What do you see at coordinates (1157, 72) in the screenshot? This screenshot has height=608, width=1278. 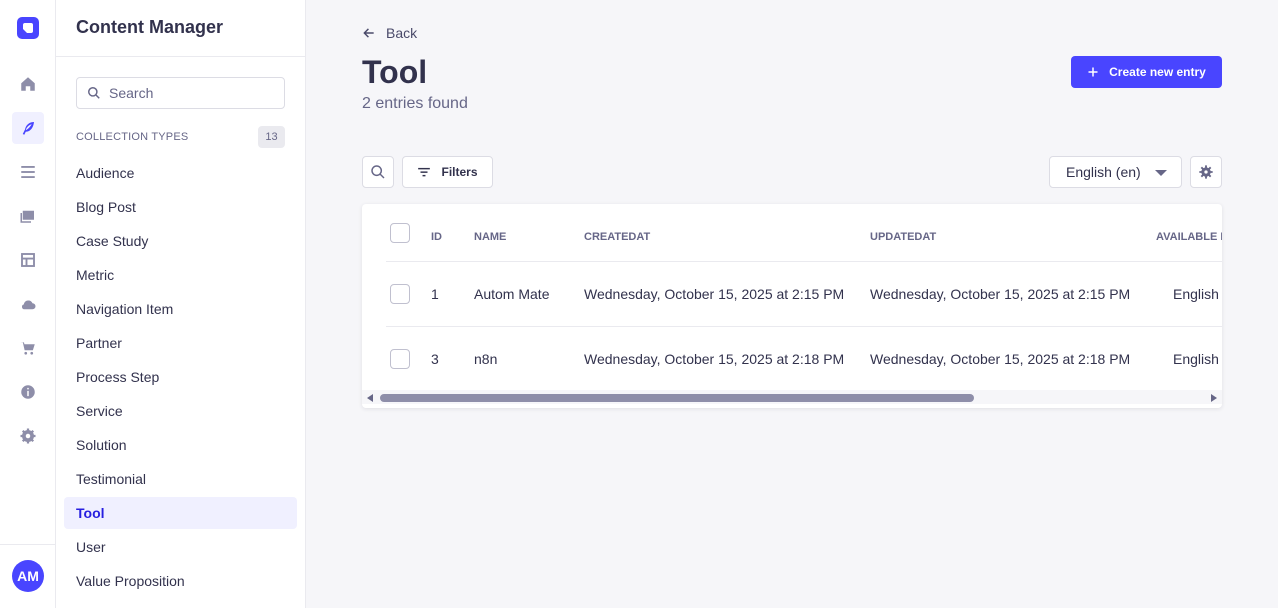 I see `create-new-entry-label: Create new entry` at bounding box center [1157, 72].